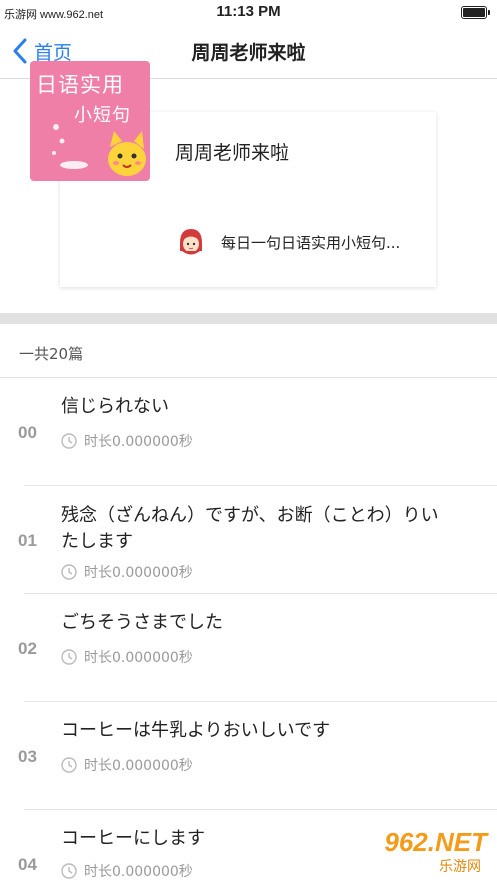  Describe the element at coordinates (248, 648) in the screenshot. I see `list-item: 02 ごちそうさまでした 时长0.000000秒` at that location.